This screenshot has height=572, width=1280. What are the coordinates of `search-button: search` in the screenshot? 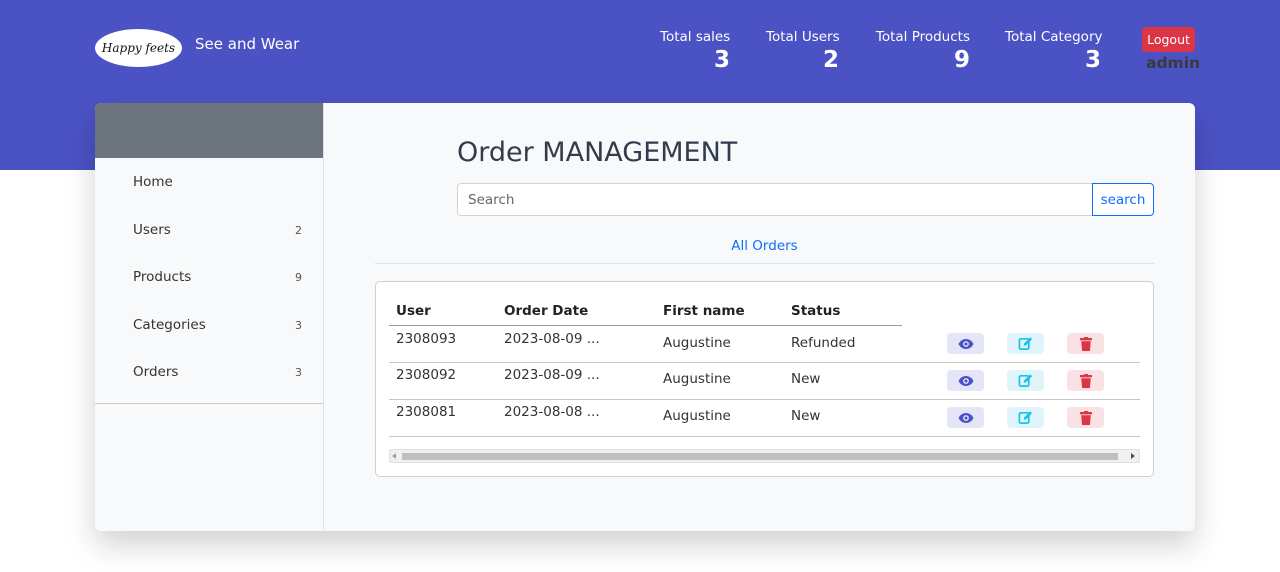 It's located at (1123, 199).